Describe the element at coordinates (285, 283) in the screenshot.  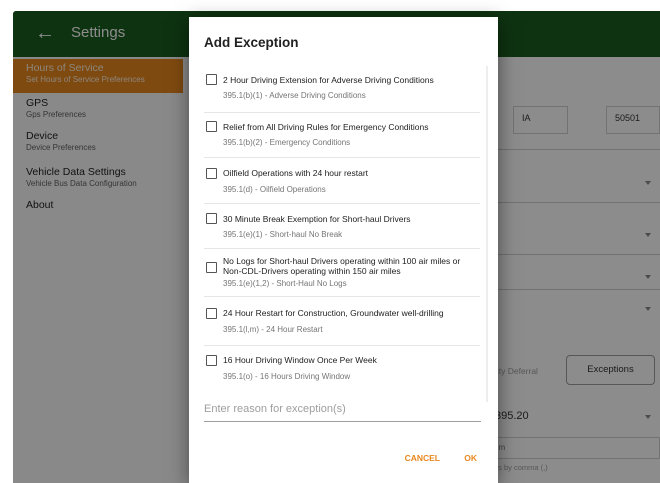
I see `exception-code: 395.1(e)(1,2) - Short-Haul No Logs` at that location.